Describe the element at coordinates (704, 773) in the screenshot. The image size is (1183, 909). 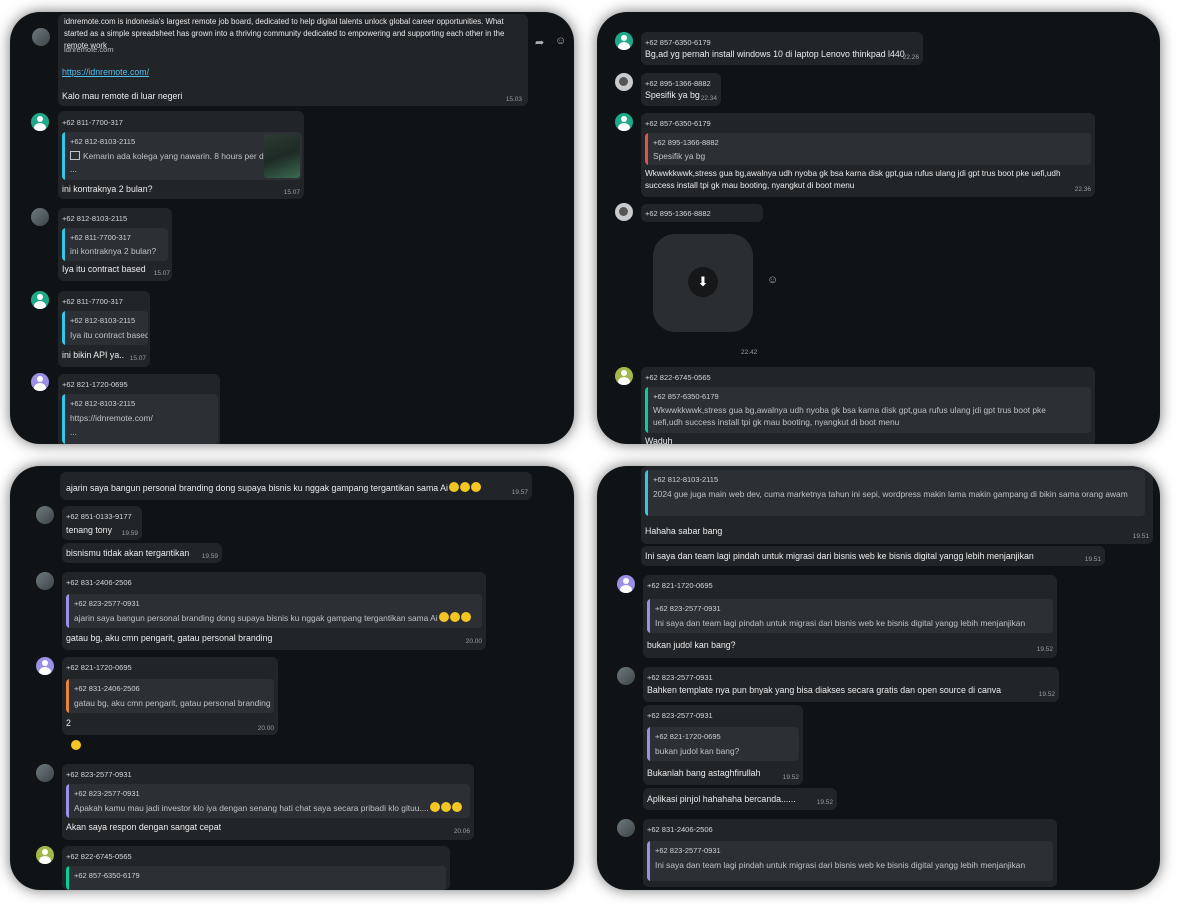
I see `message-text: Bukanlah bang astaghfirullah` at that location.